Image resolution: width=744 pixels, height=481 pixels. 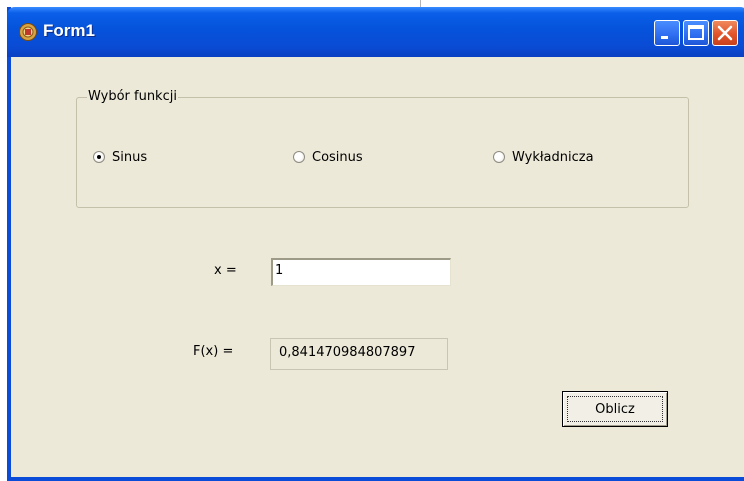 I want to click on maximize-icon, so click(x=696, y=32).